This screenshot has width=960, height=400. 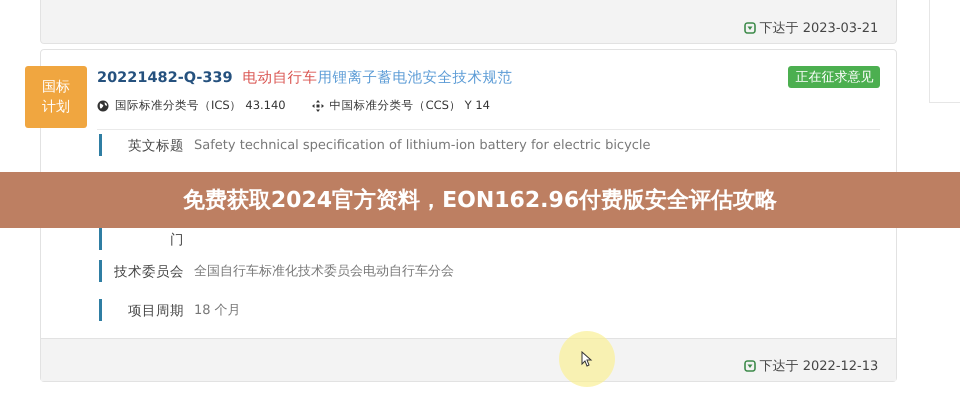 What do you see at coordinates (480, 200) in the screenshot?
I see `banner-title: 免费获取2024官方资料，EON162.96付费版安全评估攻略` at bounding box center [480, 200].